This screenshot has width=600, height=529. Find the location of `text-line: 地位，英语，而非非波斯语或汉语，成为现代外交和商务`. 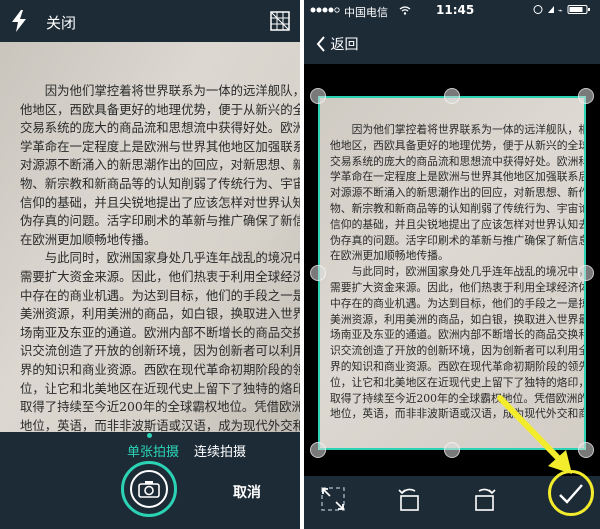

text-line: 地位，英语，而非非波斯语或汉语，成为现代外交和商务 is located at coordinates (160, 424).